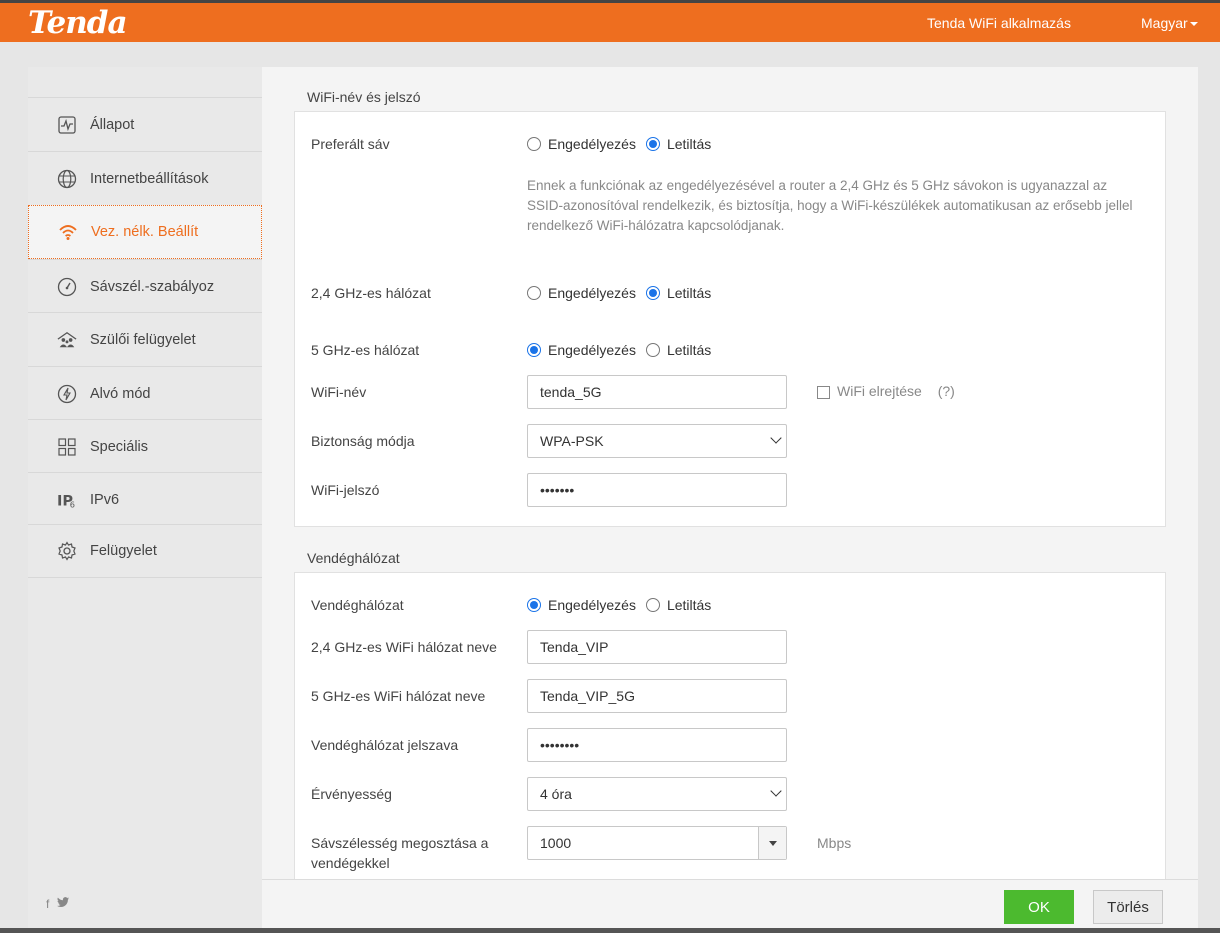 Image resolution: width=1220 pixels, height=933 pixels. I want to click on gear-icon, so click(67, 551).